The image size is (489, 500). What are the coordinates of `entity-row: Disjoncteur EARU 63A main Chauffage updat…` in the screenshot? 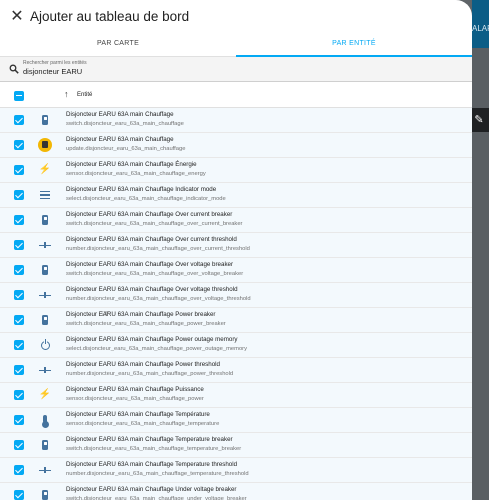 It's located at (236, 145).